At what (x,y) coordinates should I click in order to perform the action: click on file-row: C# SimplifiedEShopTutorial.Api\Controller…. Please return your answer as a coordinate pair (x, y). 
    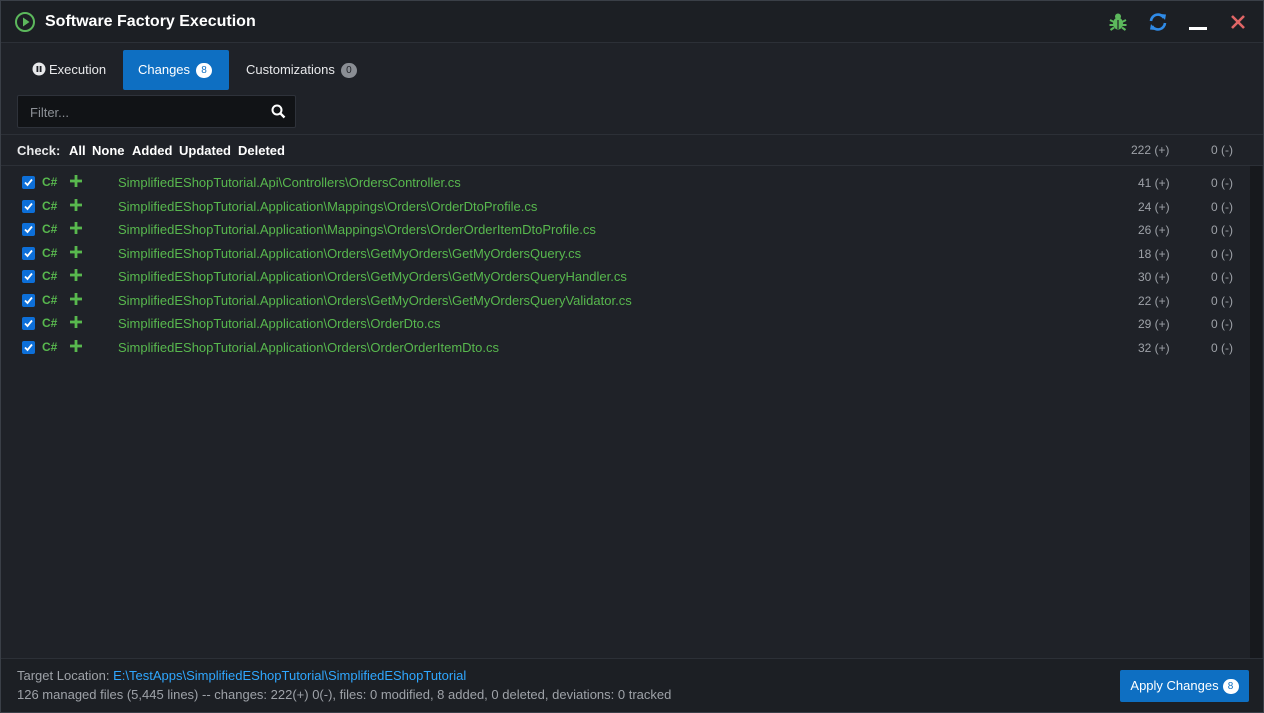
    Looking at the image, I should click on (625, 182).